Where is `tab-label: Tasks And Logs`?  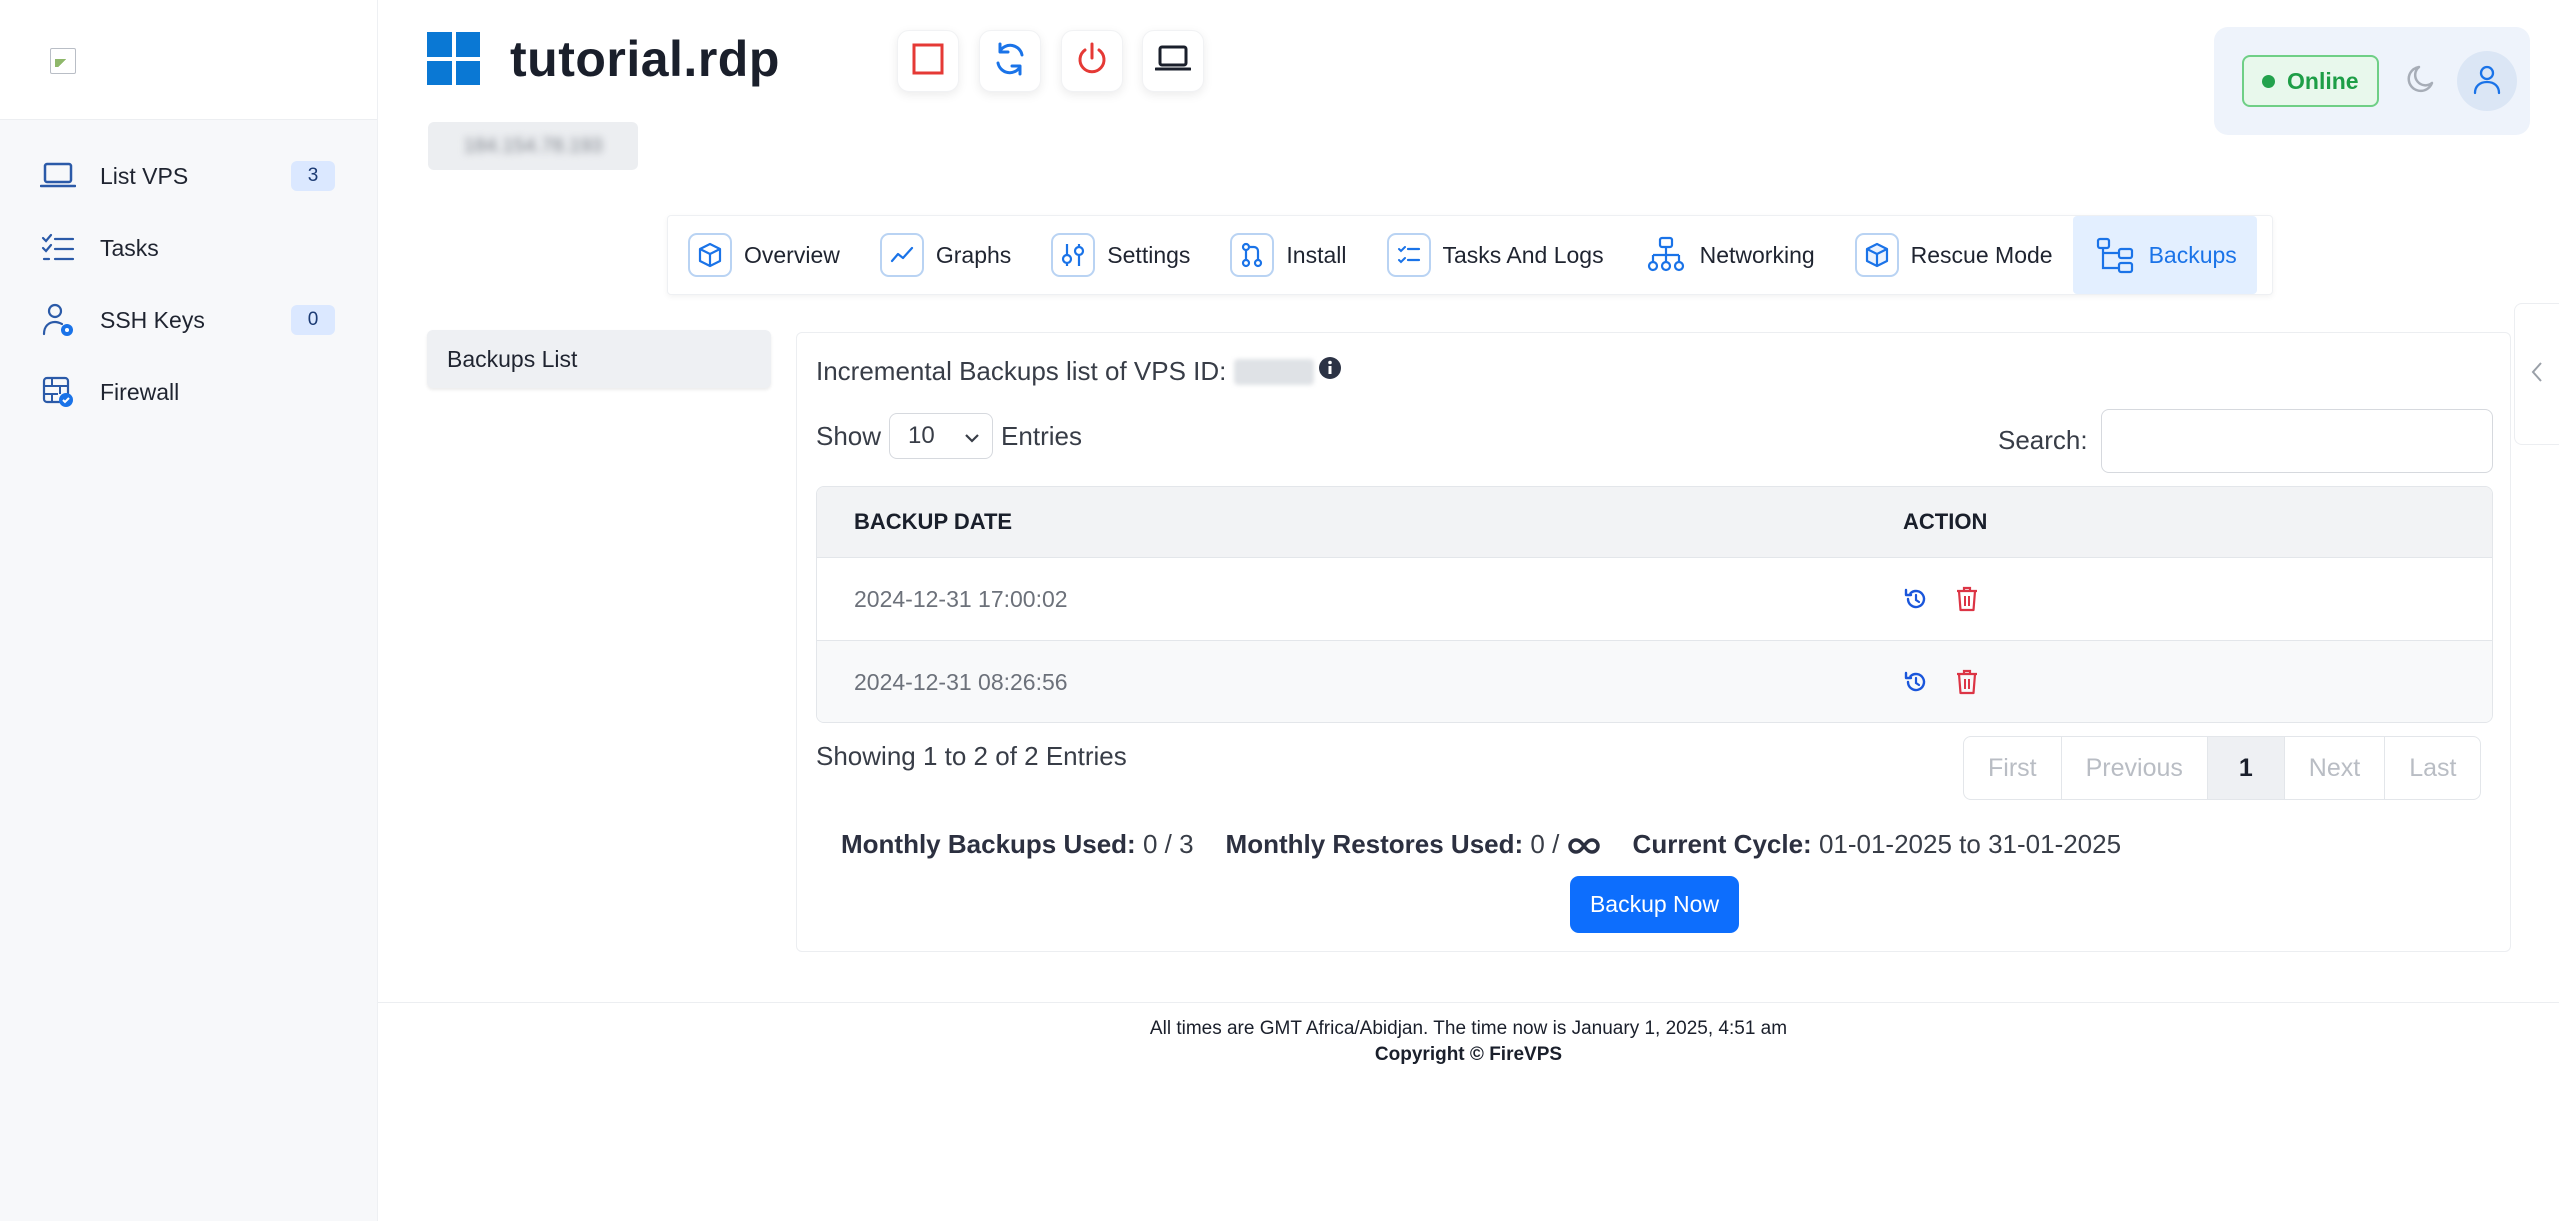
tab-label: Tasks And Logs is located at coordinates (1523, 254).